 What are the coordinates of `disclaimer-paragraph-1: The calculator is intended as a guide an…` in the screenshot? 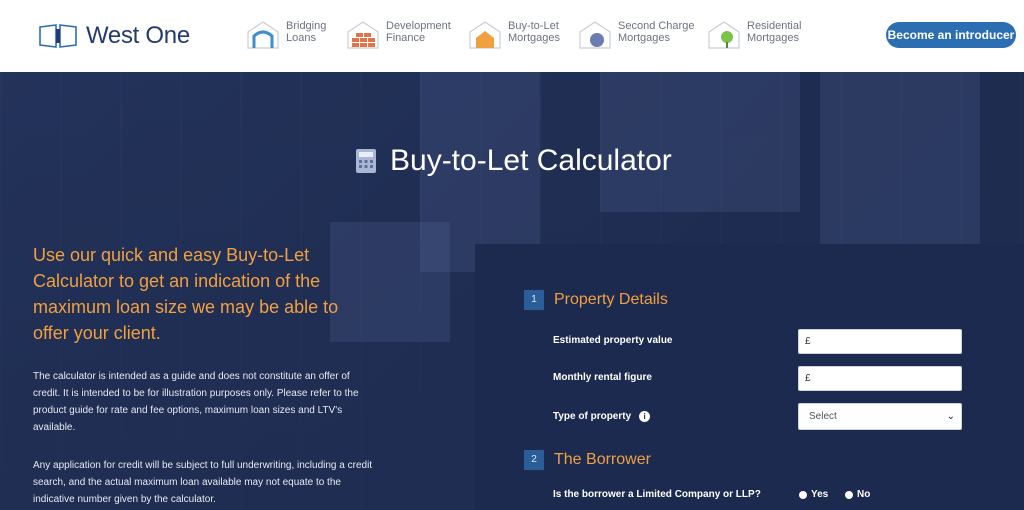 It's located at (196, 402).